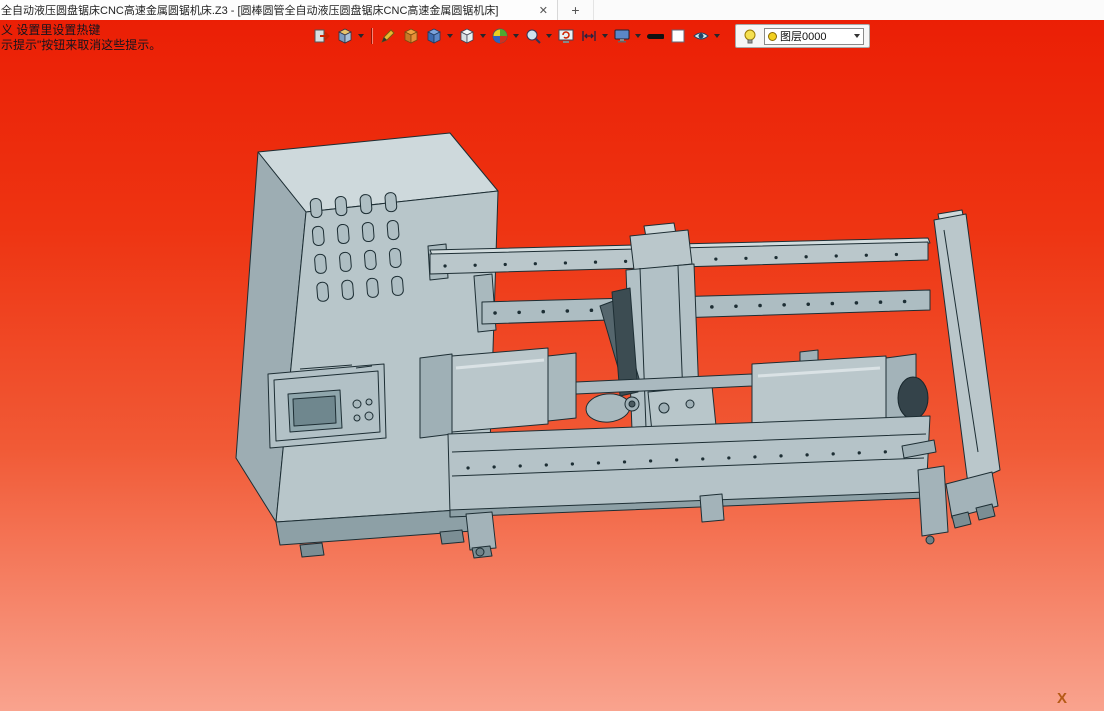 This screenshot has width=1104, height=711. Describe the element at coordinates (576, 10) in the screenshot. I see `new-tab-button: +` at that location.